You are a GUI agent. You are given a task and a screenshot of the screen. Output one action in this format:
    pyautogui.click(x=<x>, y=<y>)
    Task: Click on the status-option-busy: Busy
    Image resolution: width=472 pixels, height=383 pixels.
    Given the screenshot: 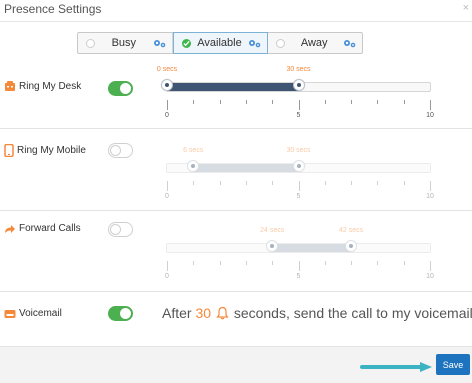 What is the action you would take?
    pyautogui.click(x=125, y=43)
    